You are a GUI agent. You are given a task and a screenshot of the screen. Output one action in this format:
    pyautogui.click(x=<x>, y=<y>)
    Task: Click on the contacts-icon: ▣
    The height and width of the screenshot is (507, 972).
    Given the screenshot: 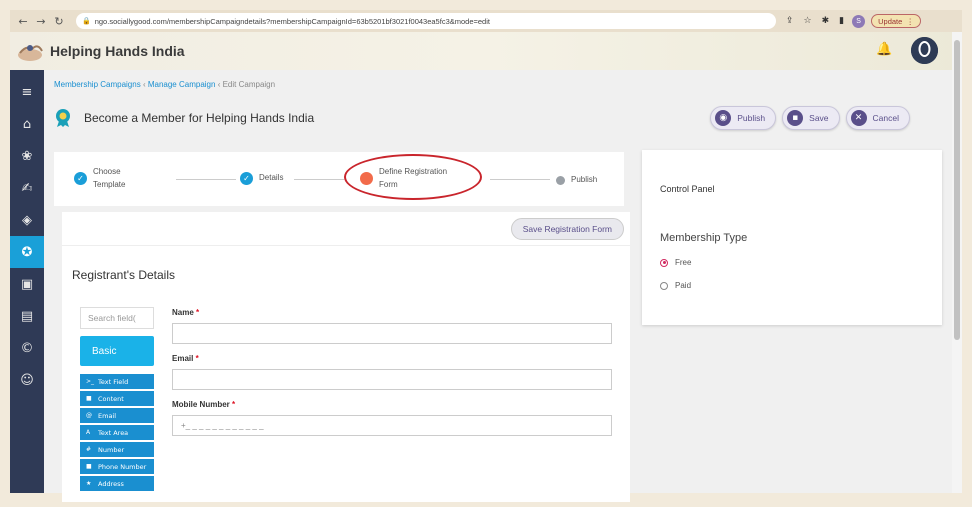 What is the action you would take?
    pyautogui.click(x=27, y=284)
    